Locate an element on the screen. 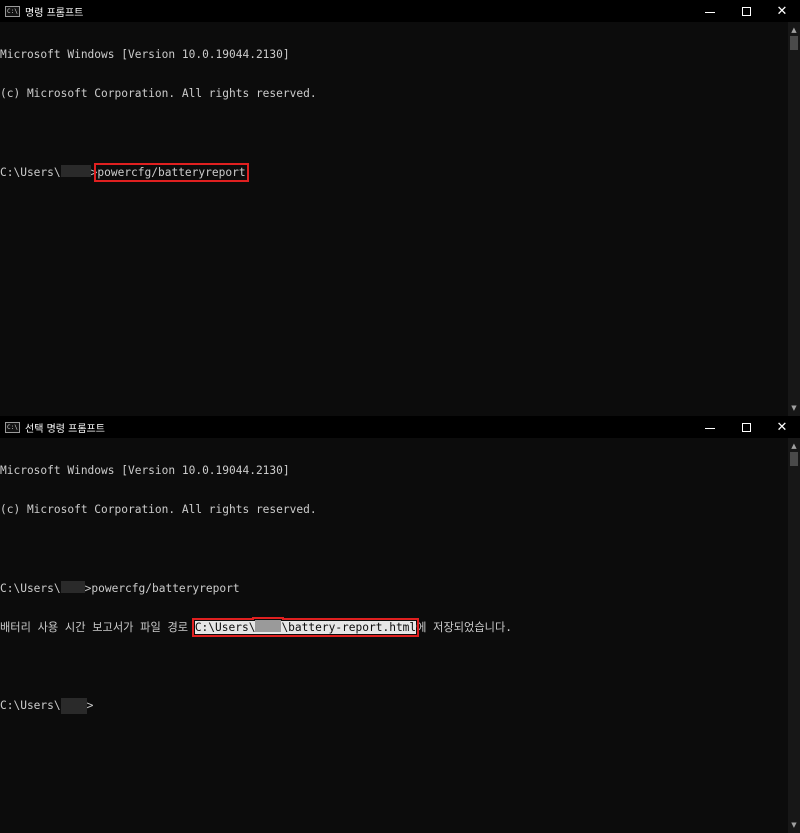  result-message-prefix: 배터리 사용 시간 보고서가 파일 경로 is located at coordinates (97, 627).